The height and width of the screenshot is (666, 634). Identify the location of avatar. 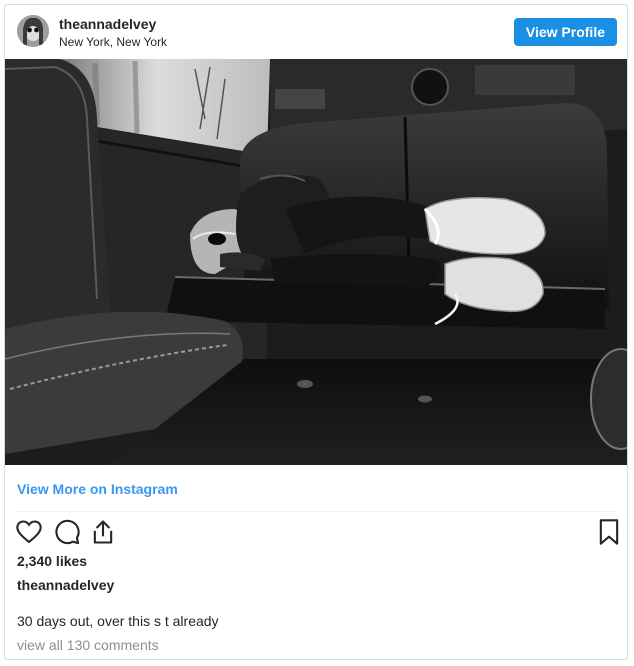
(33, 31).